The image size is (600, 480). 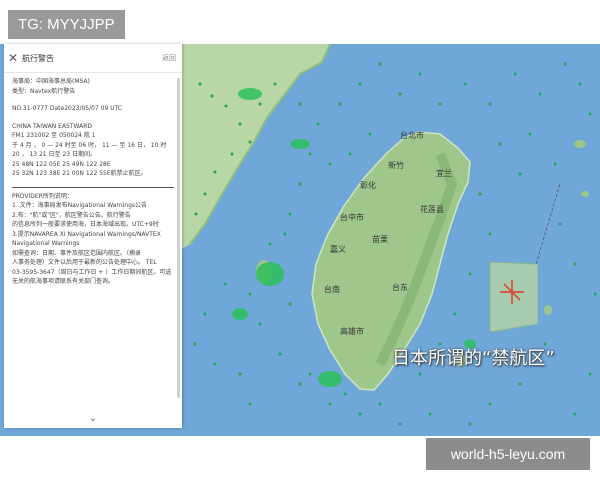 What do you see at coordinates (380, 239) in the screenshot?
I see `map-label-miaoli: 苗栗` at bounding box center [380, 239].